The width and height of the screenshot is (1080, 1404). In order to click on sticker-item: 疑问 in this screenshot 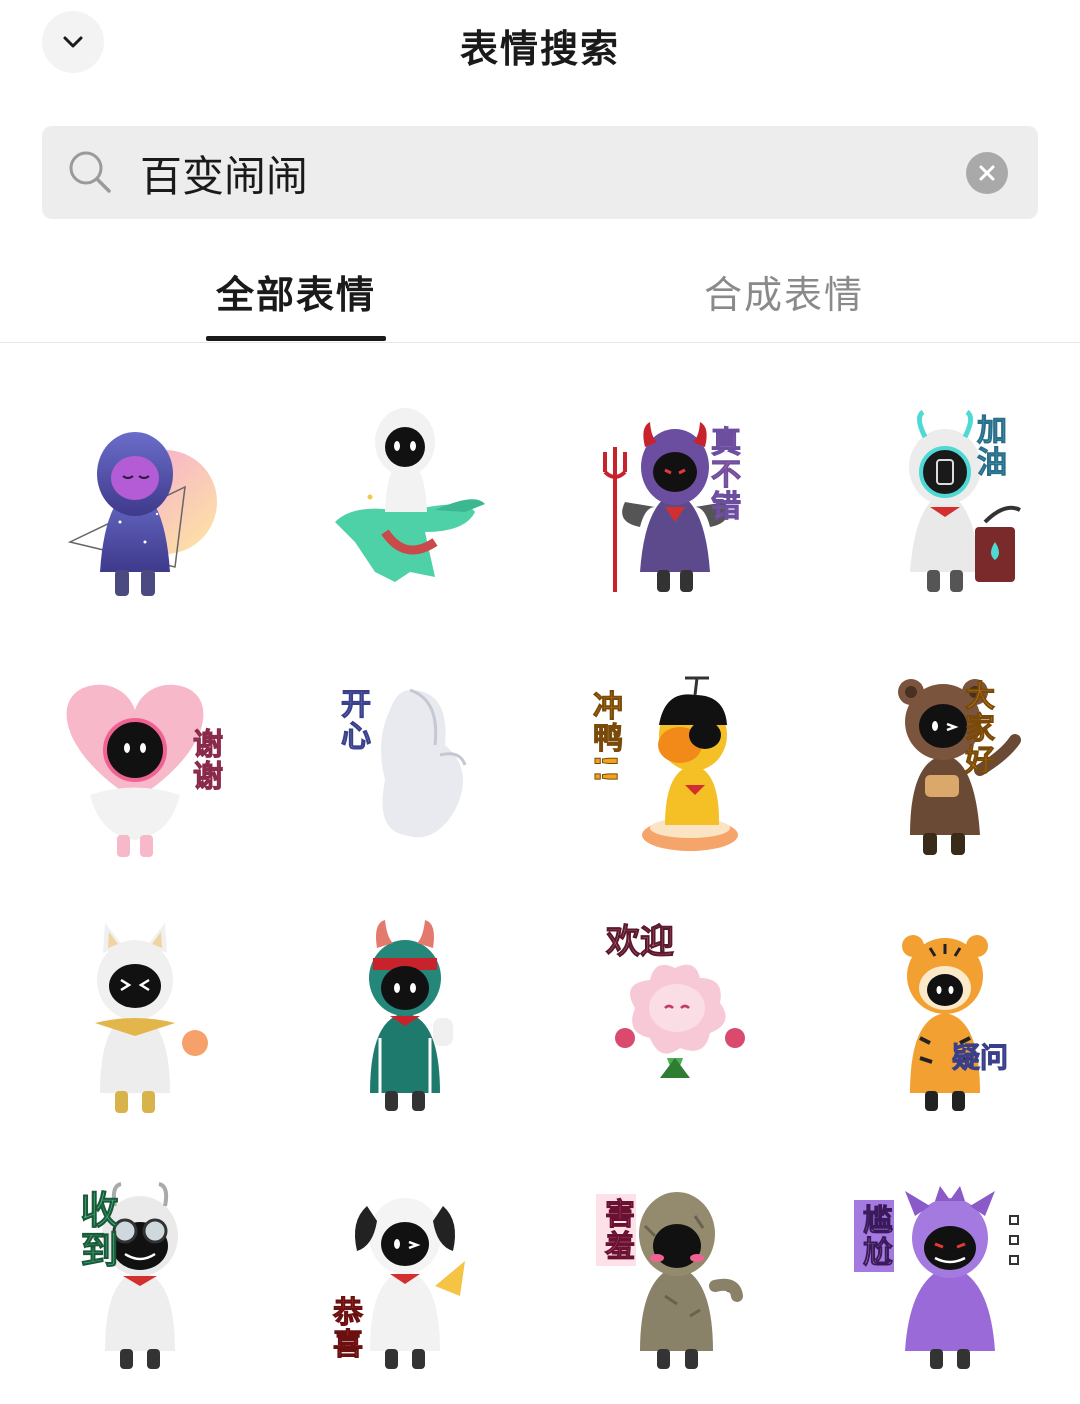, I will do `click(945, 1017)`.